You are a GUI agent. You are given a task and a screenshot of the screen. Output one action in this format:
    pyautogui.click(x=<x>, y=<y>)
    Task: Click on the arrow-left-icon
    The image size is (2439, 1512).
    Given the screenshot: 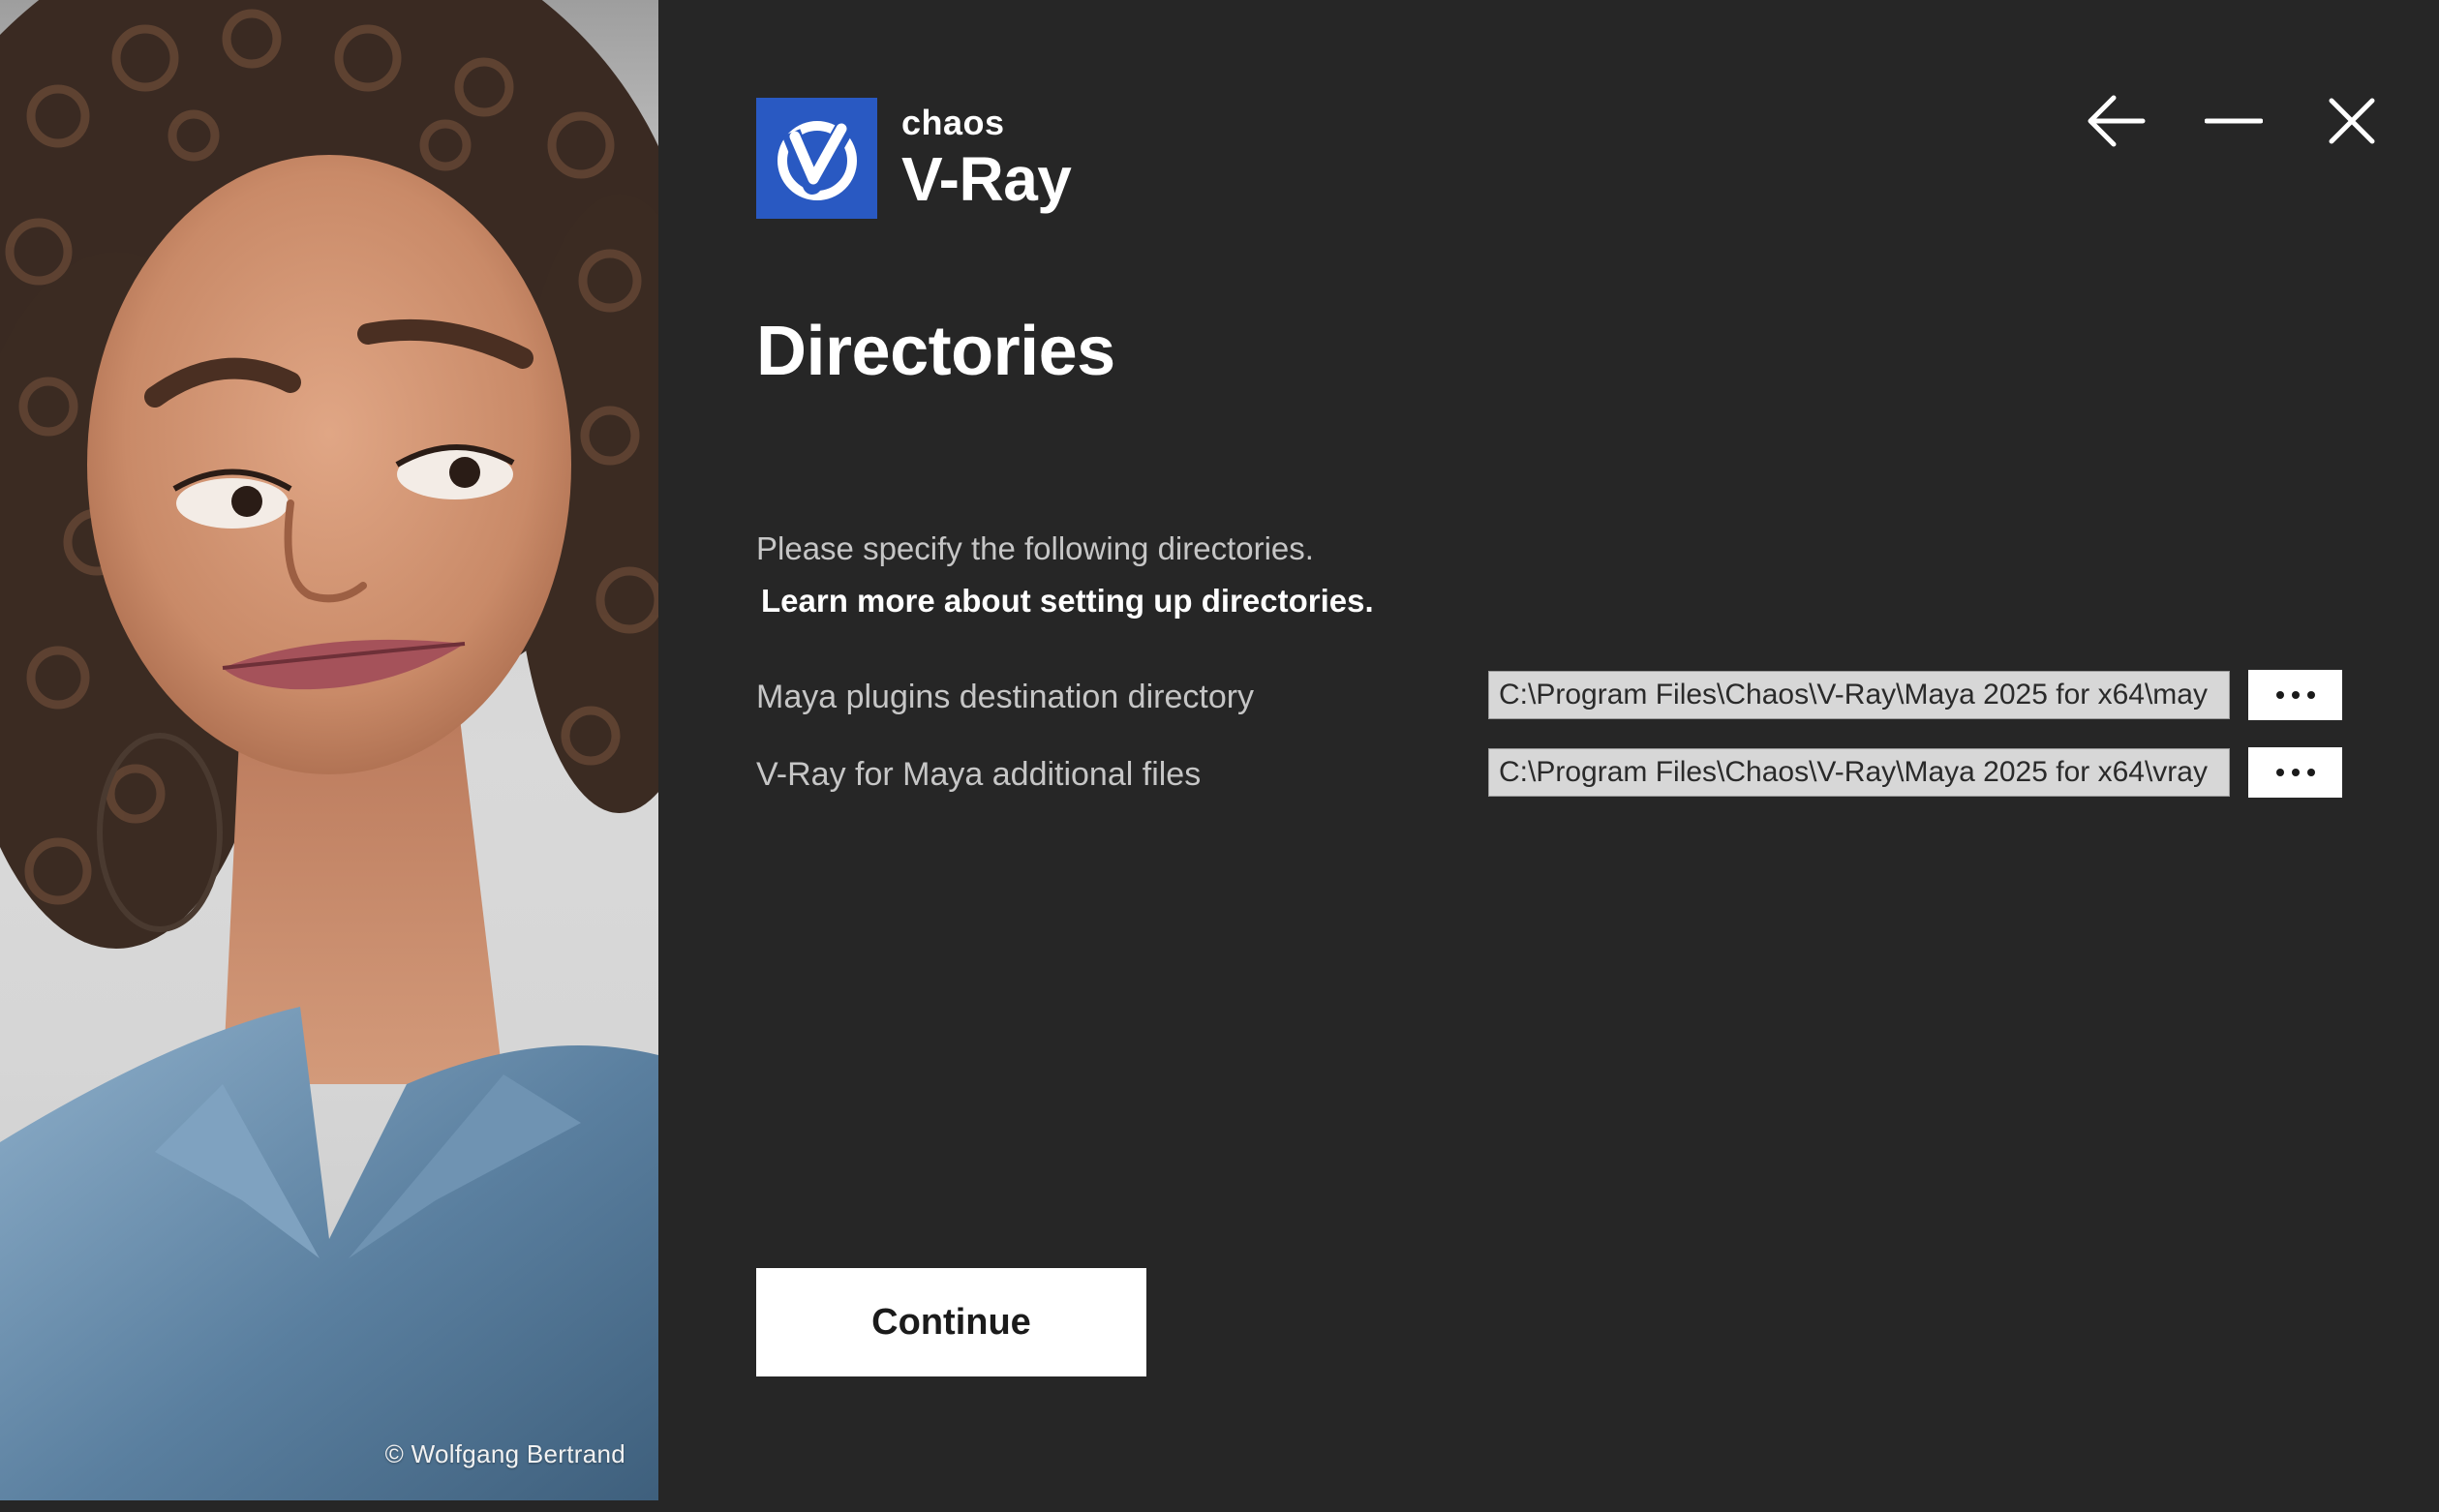 What is the action you would take?
    pyautogui.click(x=2117, y=121)
    